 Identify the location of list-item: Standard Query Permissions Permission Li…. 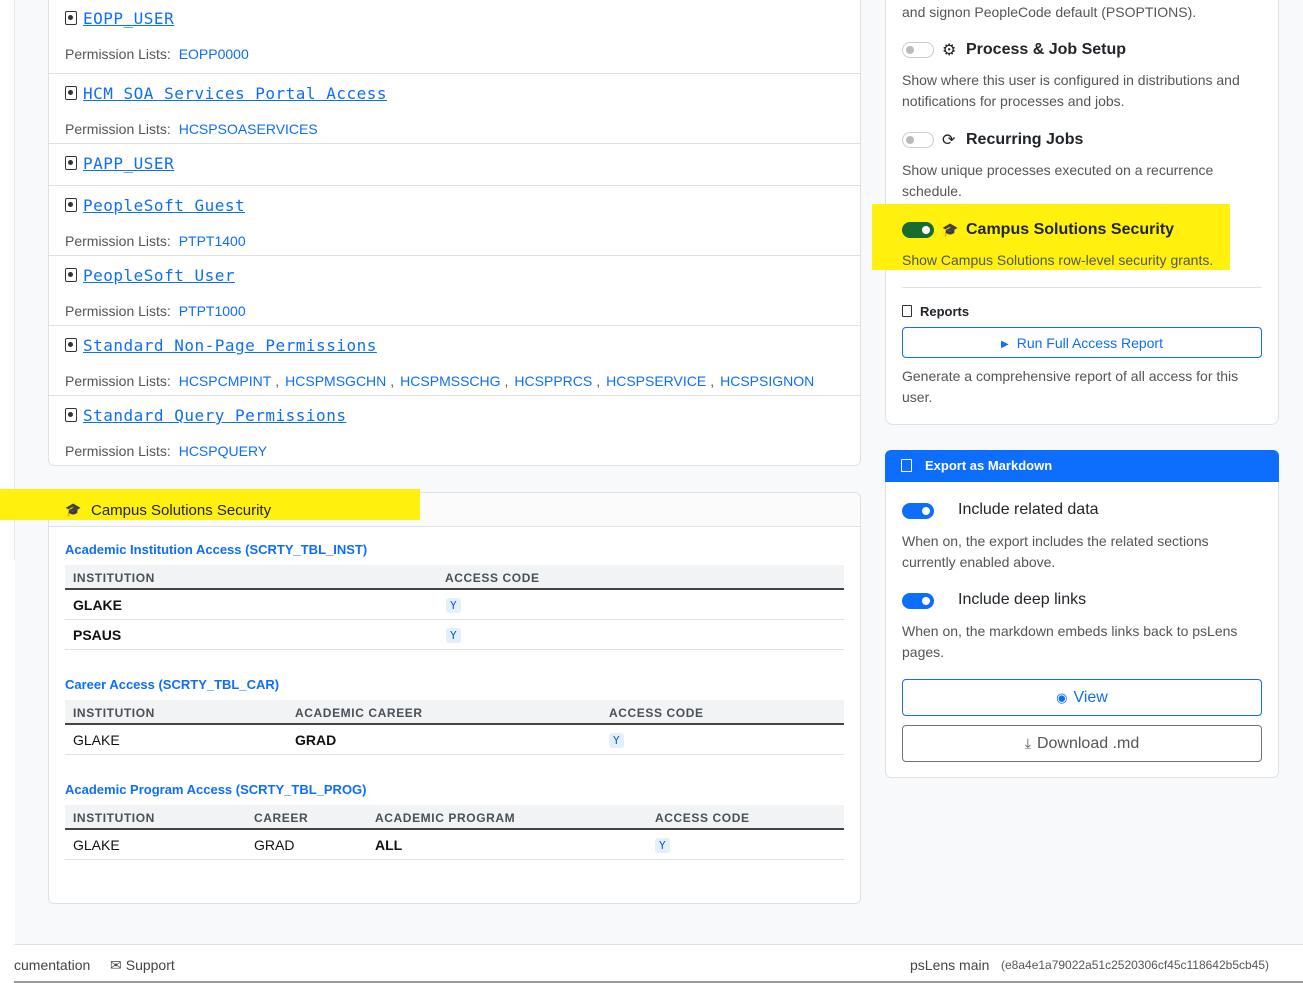
(454, 430).